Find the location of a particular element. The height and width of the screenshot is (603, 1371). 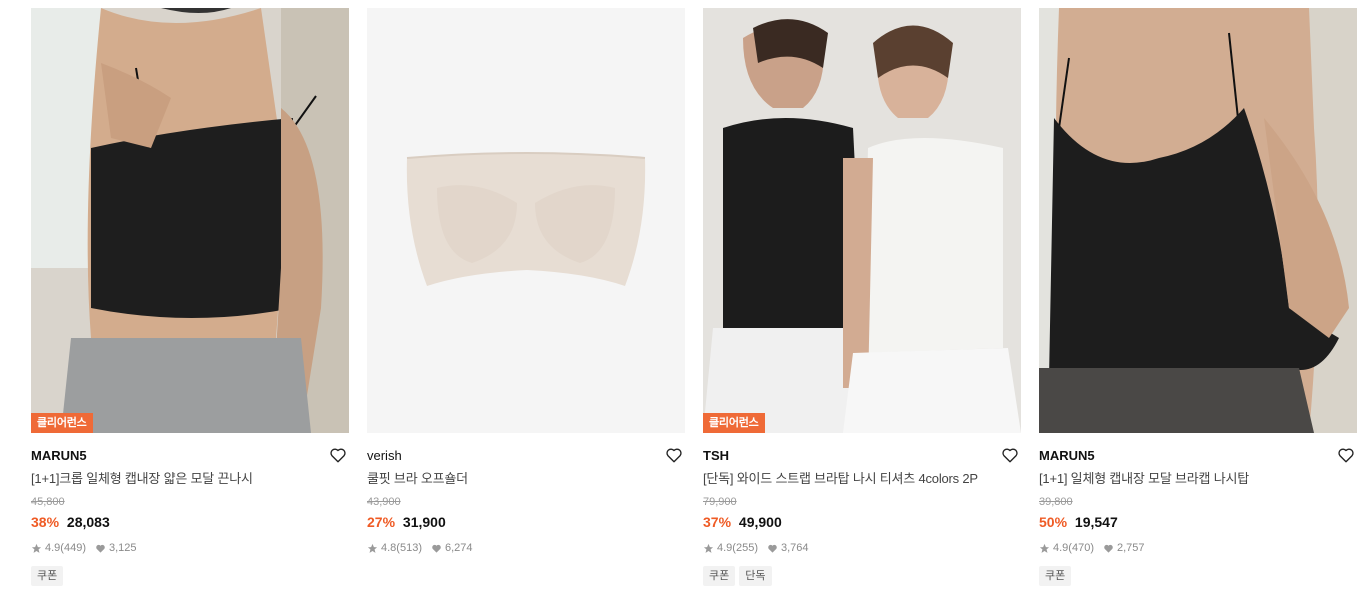

product-stats: 4.9 (255) 3,764 is located at coordinates (862, 548).